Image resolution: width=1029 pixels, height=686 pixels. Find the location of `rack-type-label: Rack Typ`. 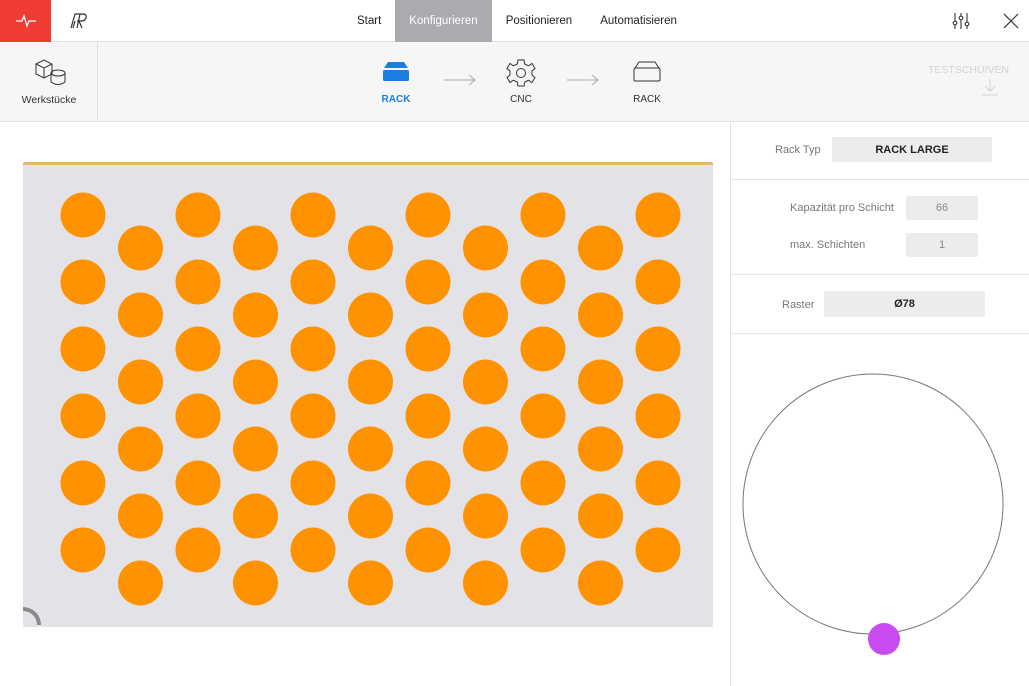

rack-type-label: Rack Typ is located at coordinates (798, 150).